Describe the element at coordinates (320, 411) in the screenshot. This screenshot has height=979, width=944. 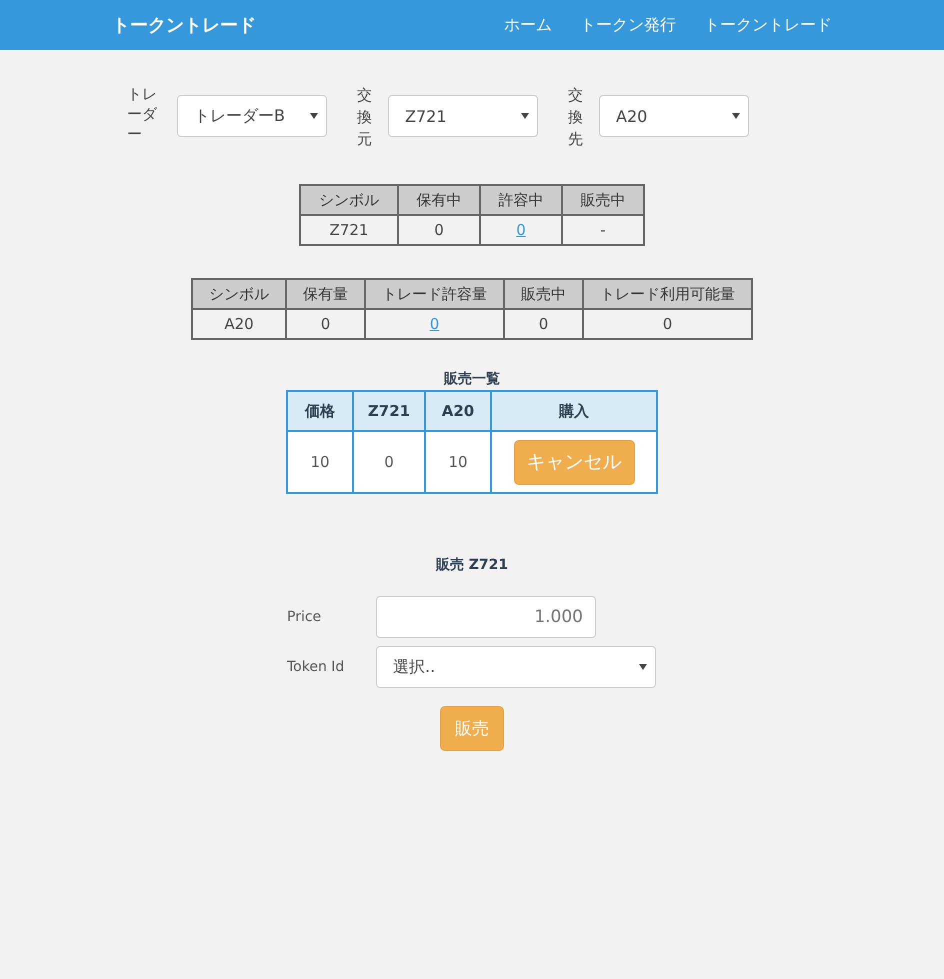
I see `column-header: 価格` at that location.